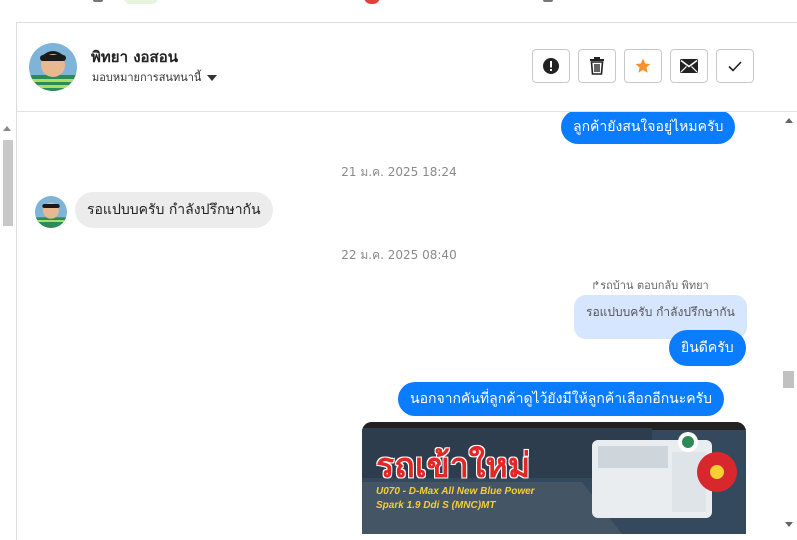  Describe the element at coordinates (134, 57) in the screenshot. I see `contact-name: พิทยา งอสอน` at that location.